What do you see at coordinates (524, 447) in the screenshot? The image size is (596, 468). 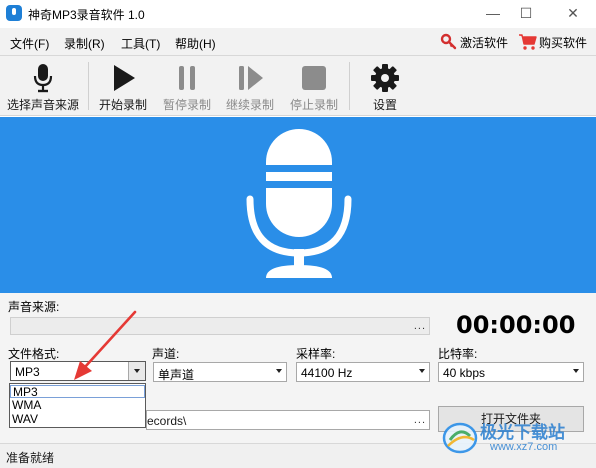 I see `watermark-url: www.xz7.com` at bounding box center [524, 447].